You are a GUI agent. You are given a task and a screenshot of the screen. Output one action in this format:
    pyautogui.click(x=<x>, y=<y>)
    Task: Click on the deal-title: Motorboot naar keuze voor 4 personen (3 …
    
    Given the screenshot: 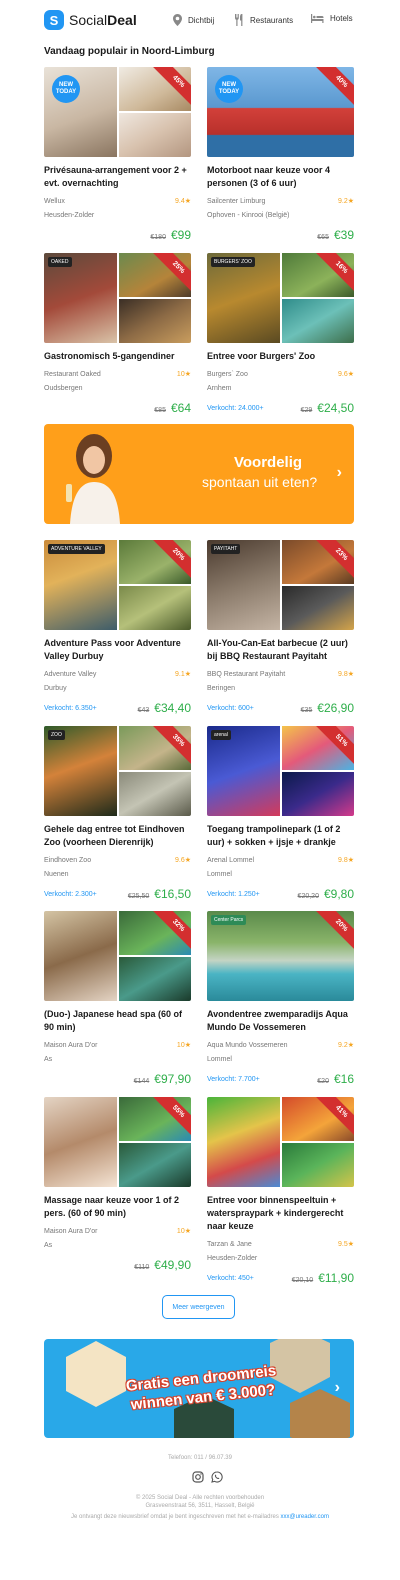 What is the action you would take?
    pyautogui.click(x=280, y=177)
    